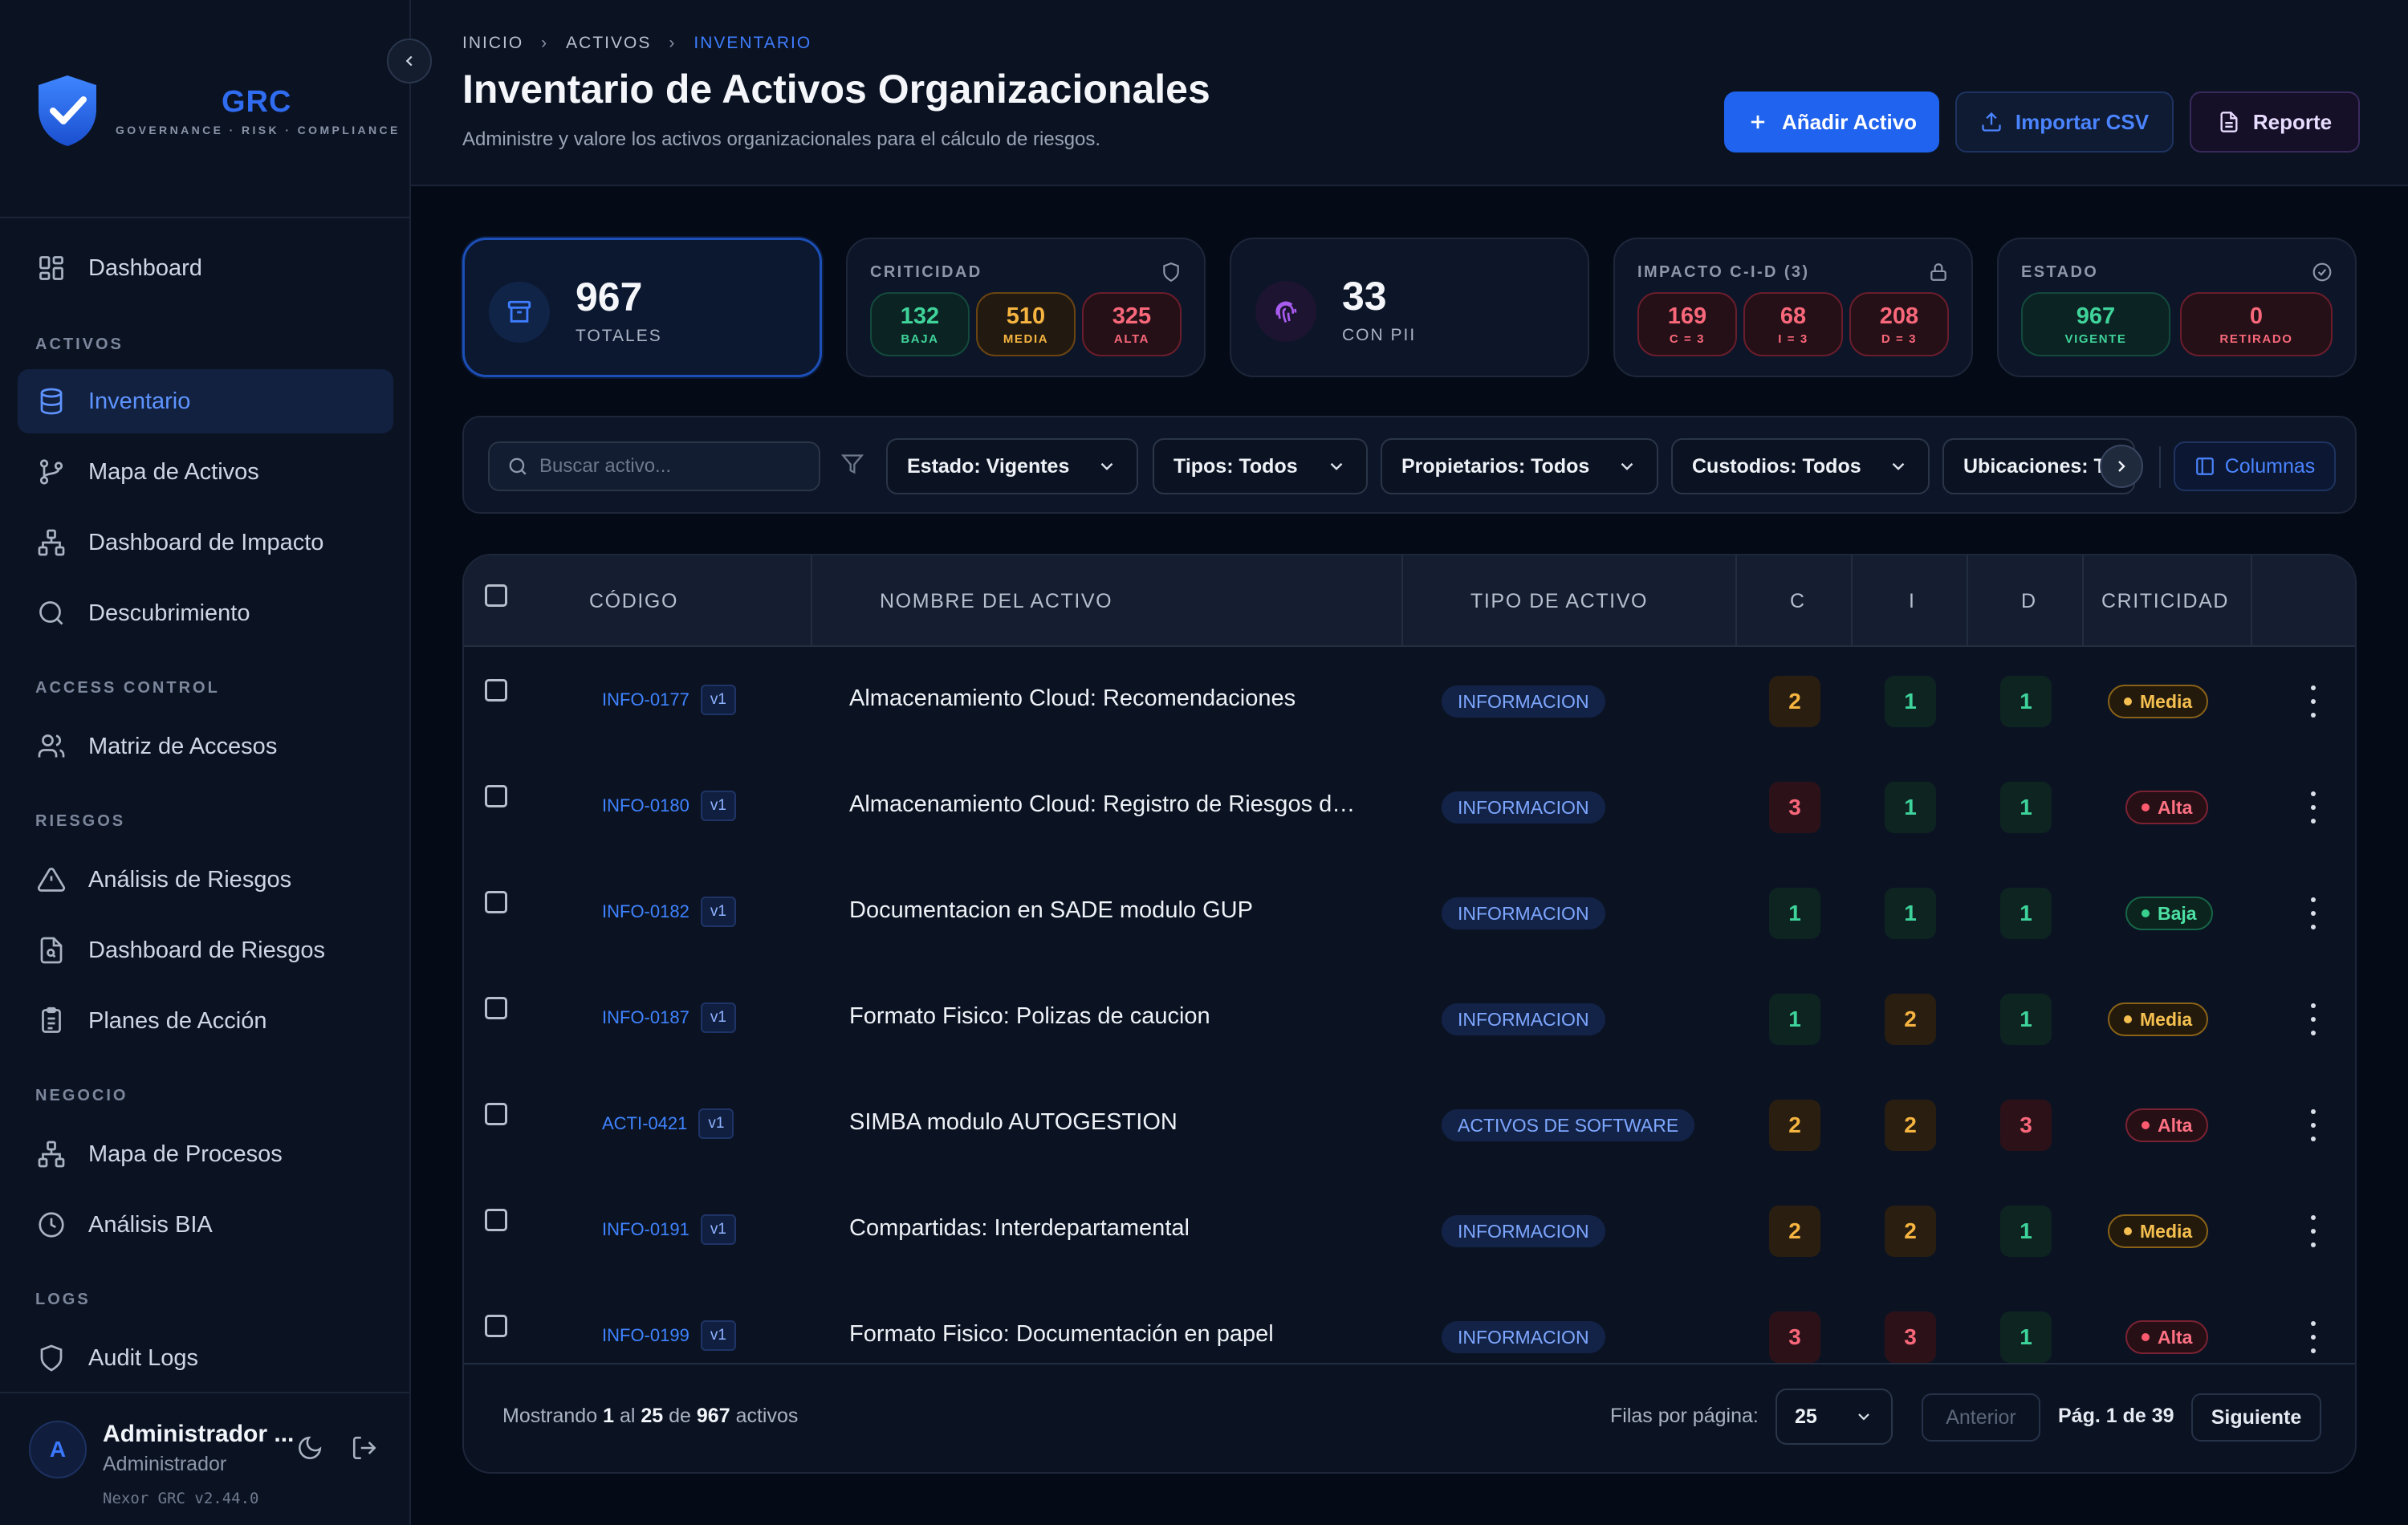 This screenshot has width=2408, height=1525. I want to click on asset-code: INFO-0187, so click(645, 1018).